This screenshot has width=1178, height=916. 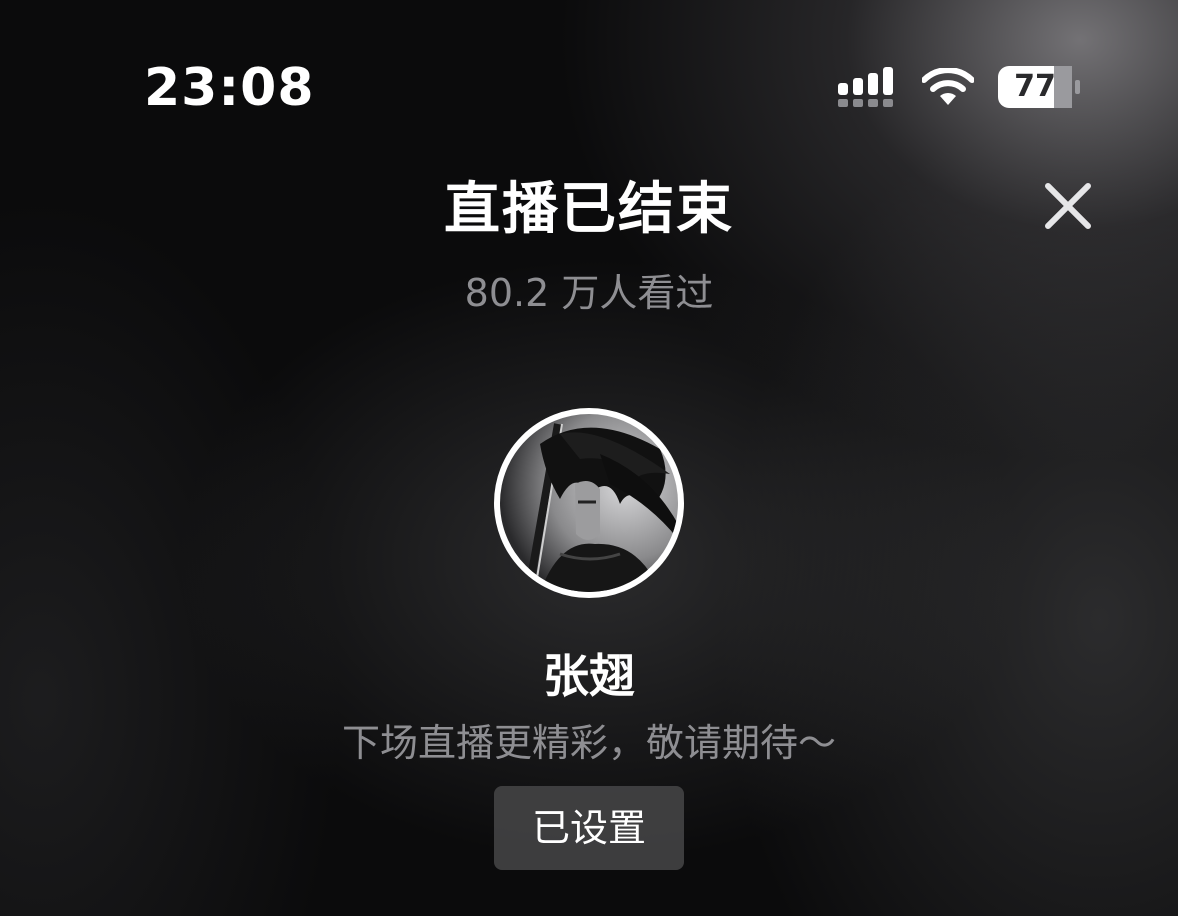 I want to click on page-title: 直播已结束, so click(x=589, y=209).